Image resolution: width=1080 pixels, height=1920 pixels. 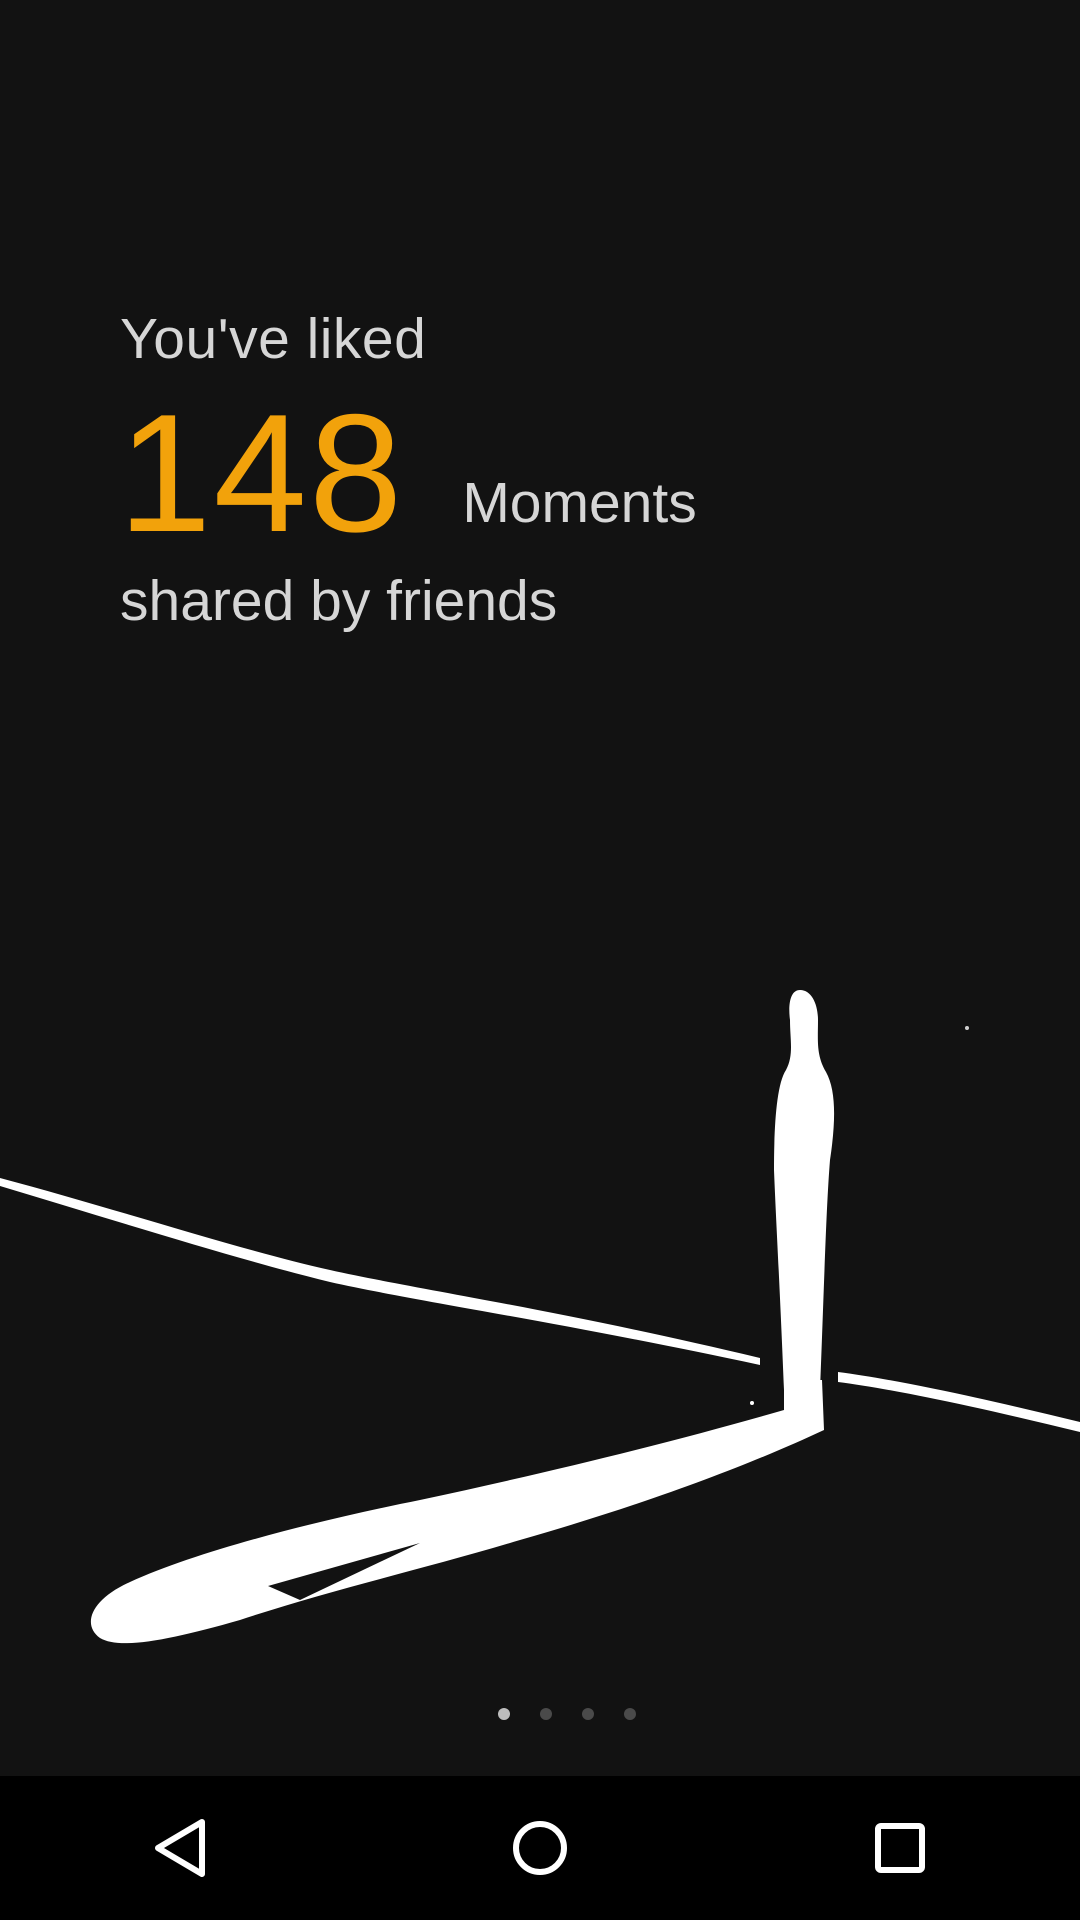 What do you see at coordinates (380, 1271) in the screenshot?
I see `horizon-line-left` at bounding box center [380, 1271].